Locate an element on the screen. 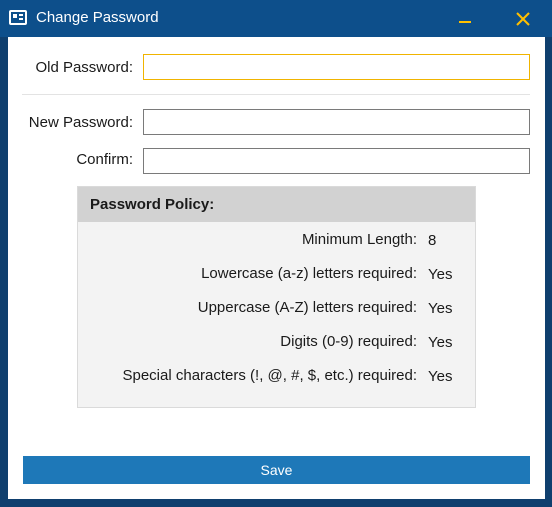 This screenshot has height=507, width=552. window-title: Change Password is located at coordinates (97, 17).